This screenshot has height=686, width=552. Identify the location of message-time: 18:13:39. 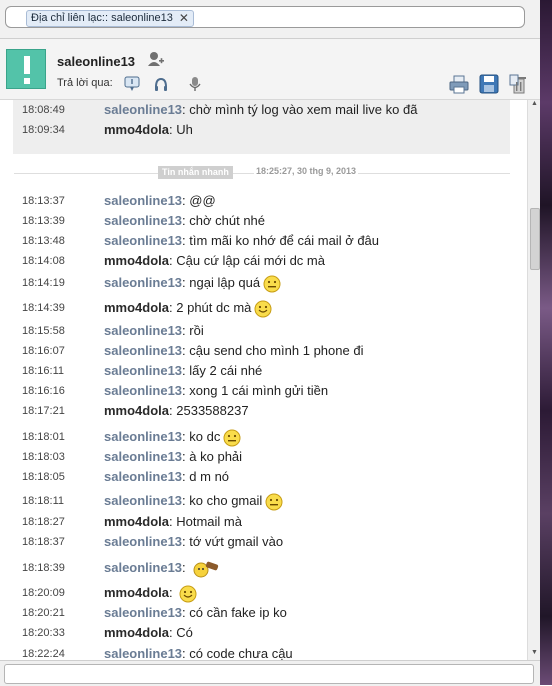
(43, 221).